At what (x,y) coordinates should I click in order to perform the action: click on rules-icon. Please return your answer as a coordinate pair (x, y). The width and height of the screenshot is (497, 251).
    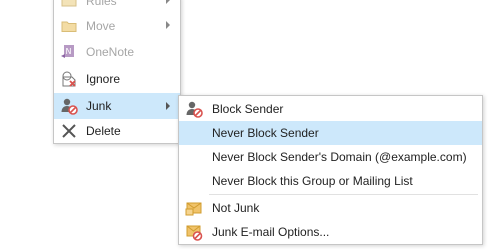
    Looking at the image, I should click on (69, 3).